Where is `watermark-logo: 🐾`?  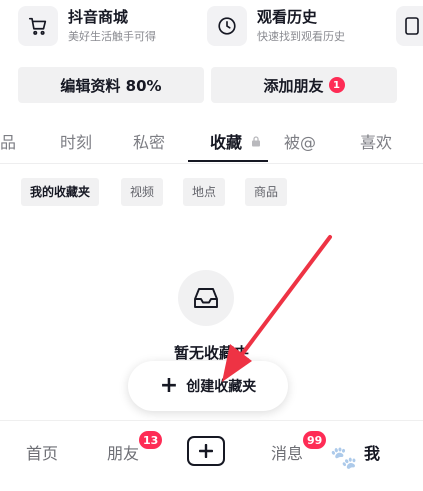
watermark-logo: 🐾 is located at coordinates (375, 458).